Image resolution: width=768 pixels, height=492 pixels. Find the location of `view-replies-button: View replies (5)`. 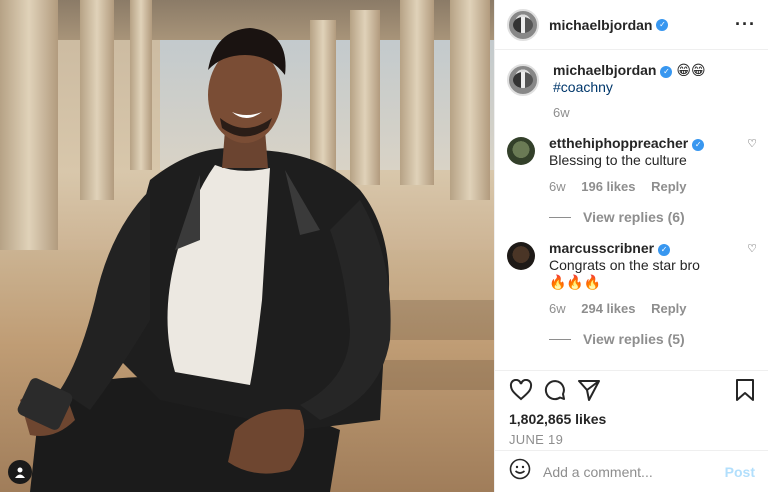

view-replies-button: View replies (5) is located at coordinates (653, 339).